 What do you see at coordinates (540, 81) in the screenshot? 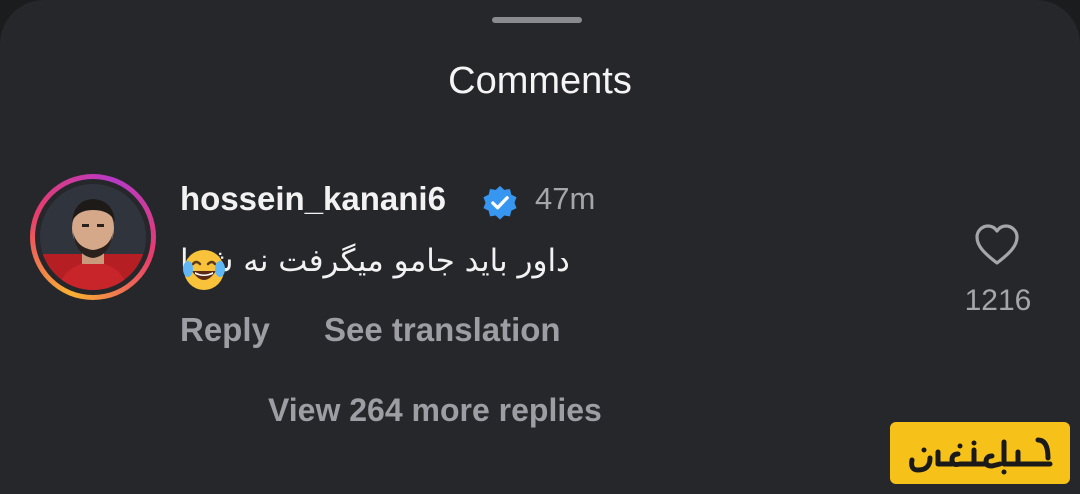
I see `sheet-title: Comments` at bounding box center [540, 81].